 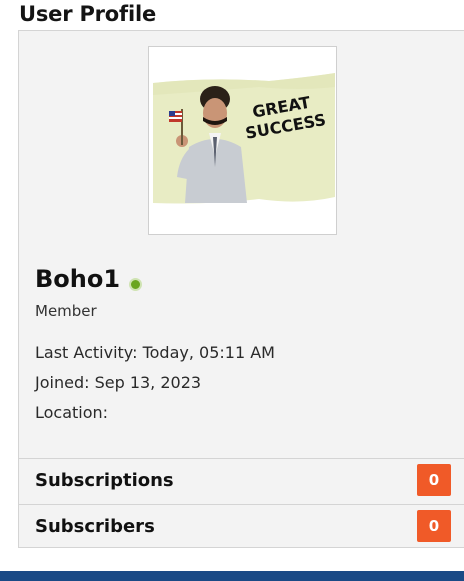 I want to click on subscriptions-label: Subscriptions, so click(x=104, y=480).